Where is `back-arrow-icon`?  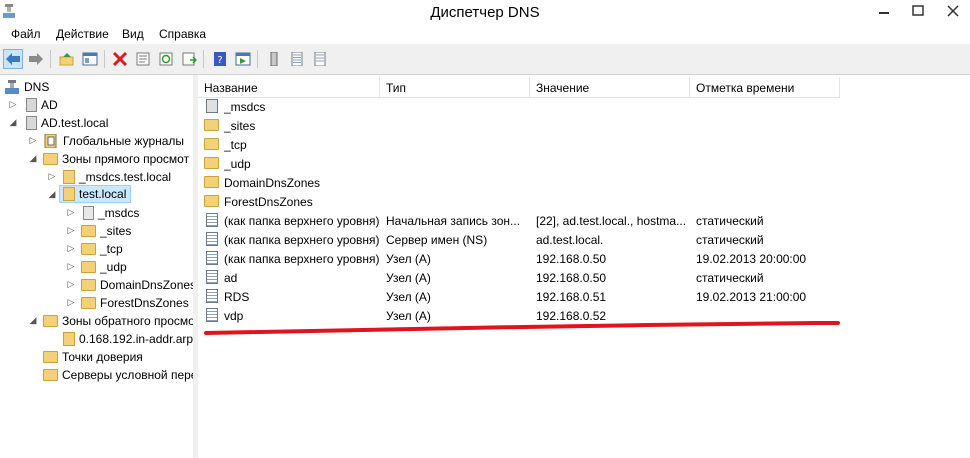 back-arrow-icon is located at coordinates (13, 59).